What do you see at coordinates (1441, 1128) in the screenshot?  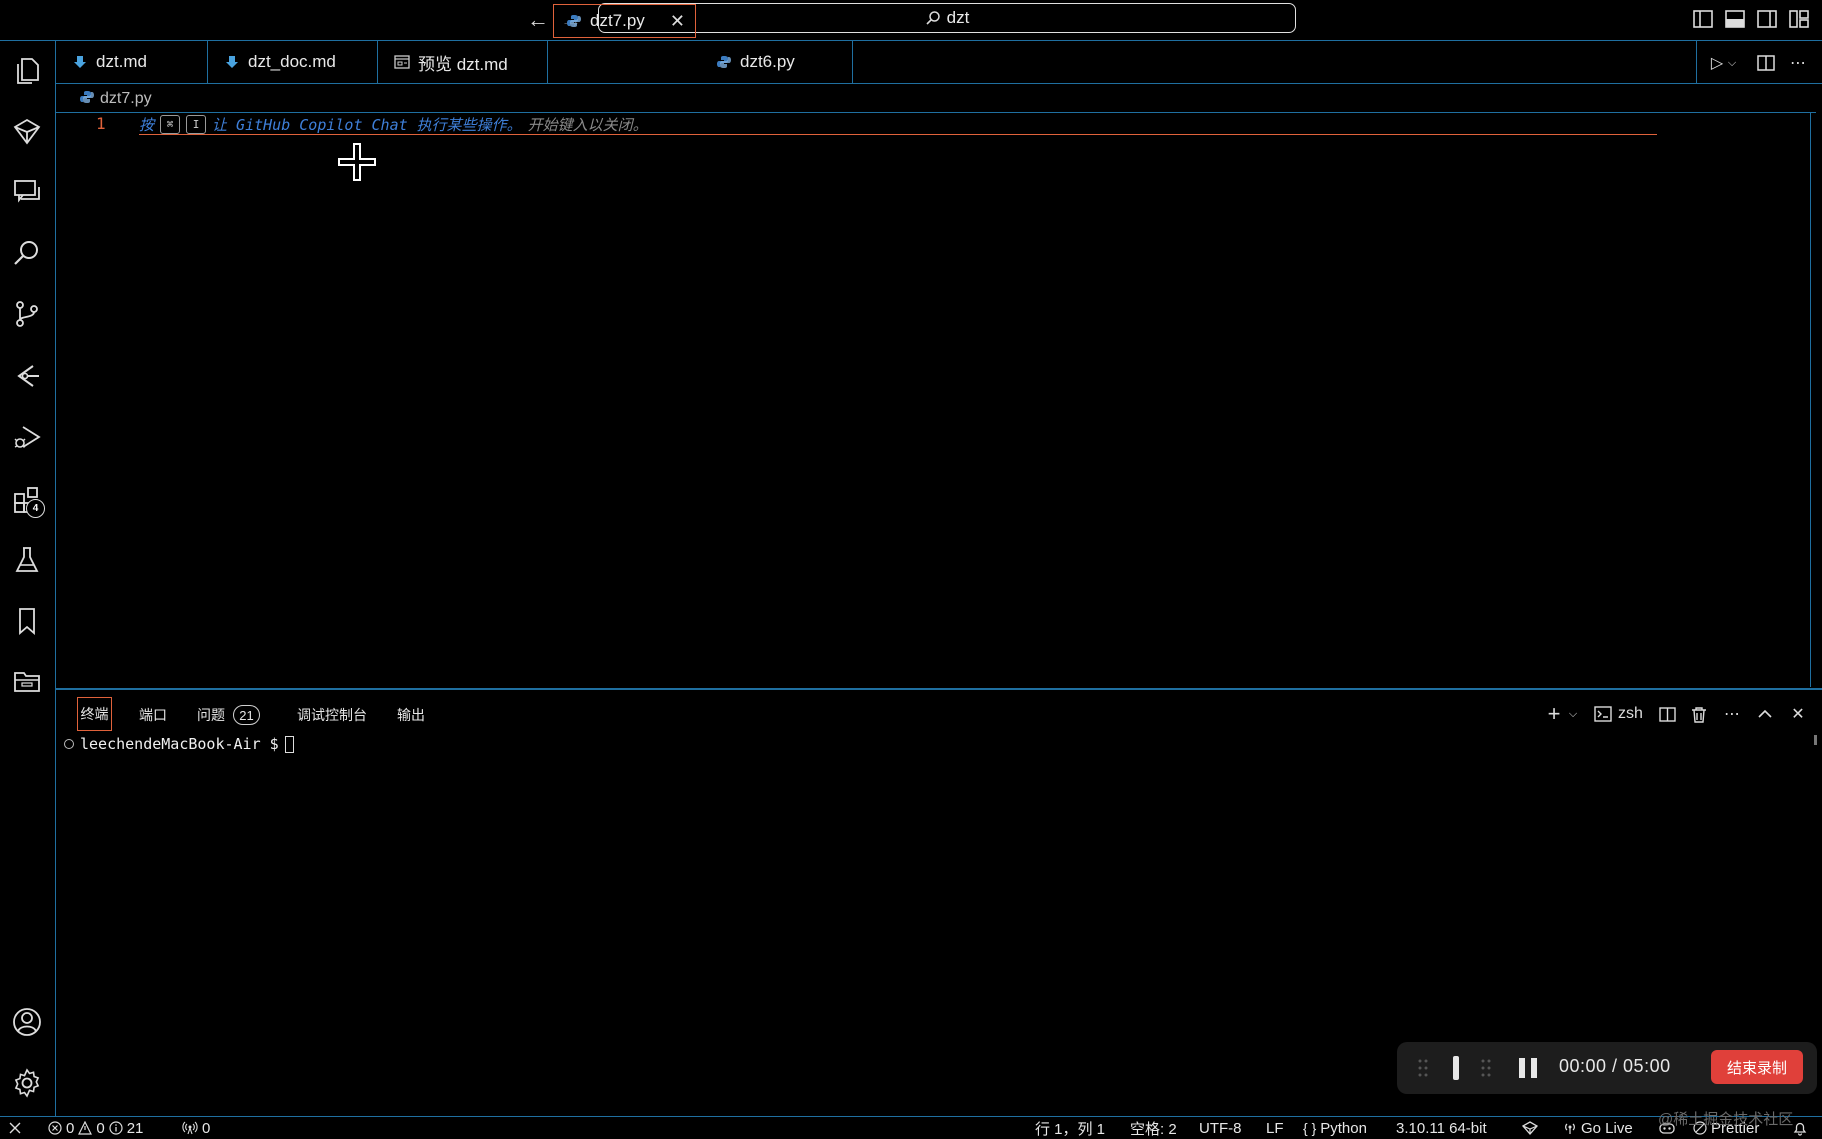 I see `python-interpreter: 3.10.11 64-bit` at bounding box center [1441, 1128].